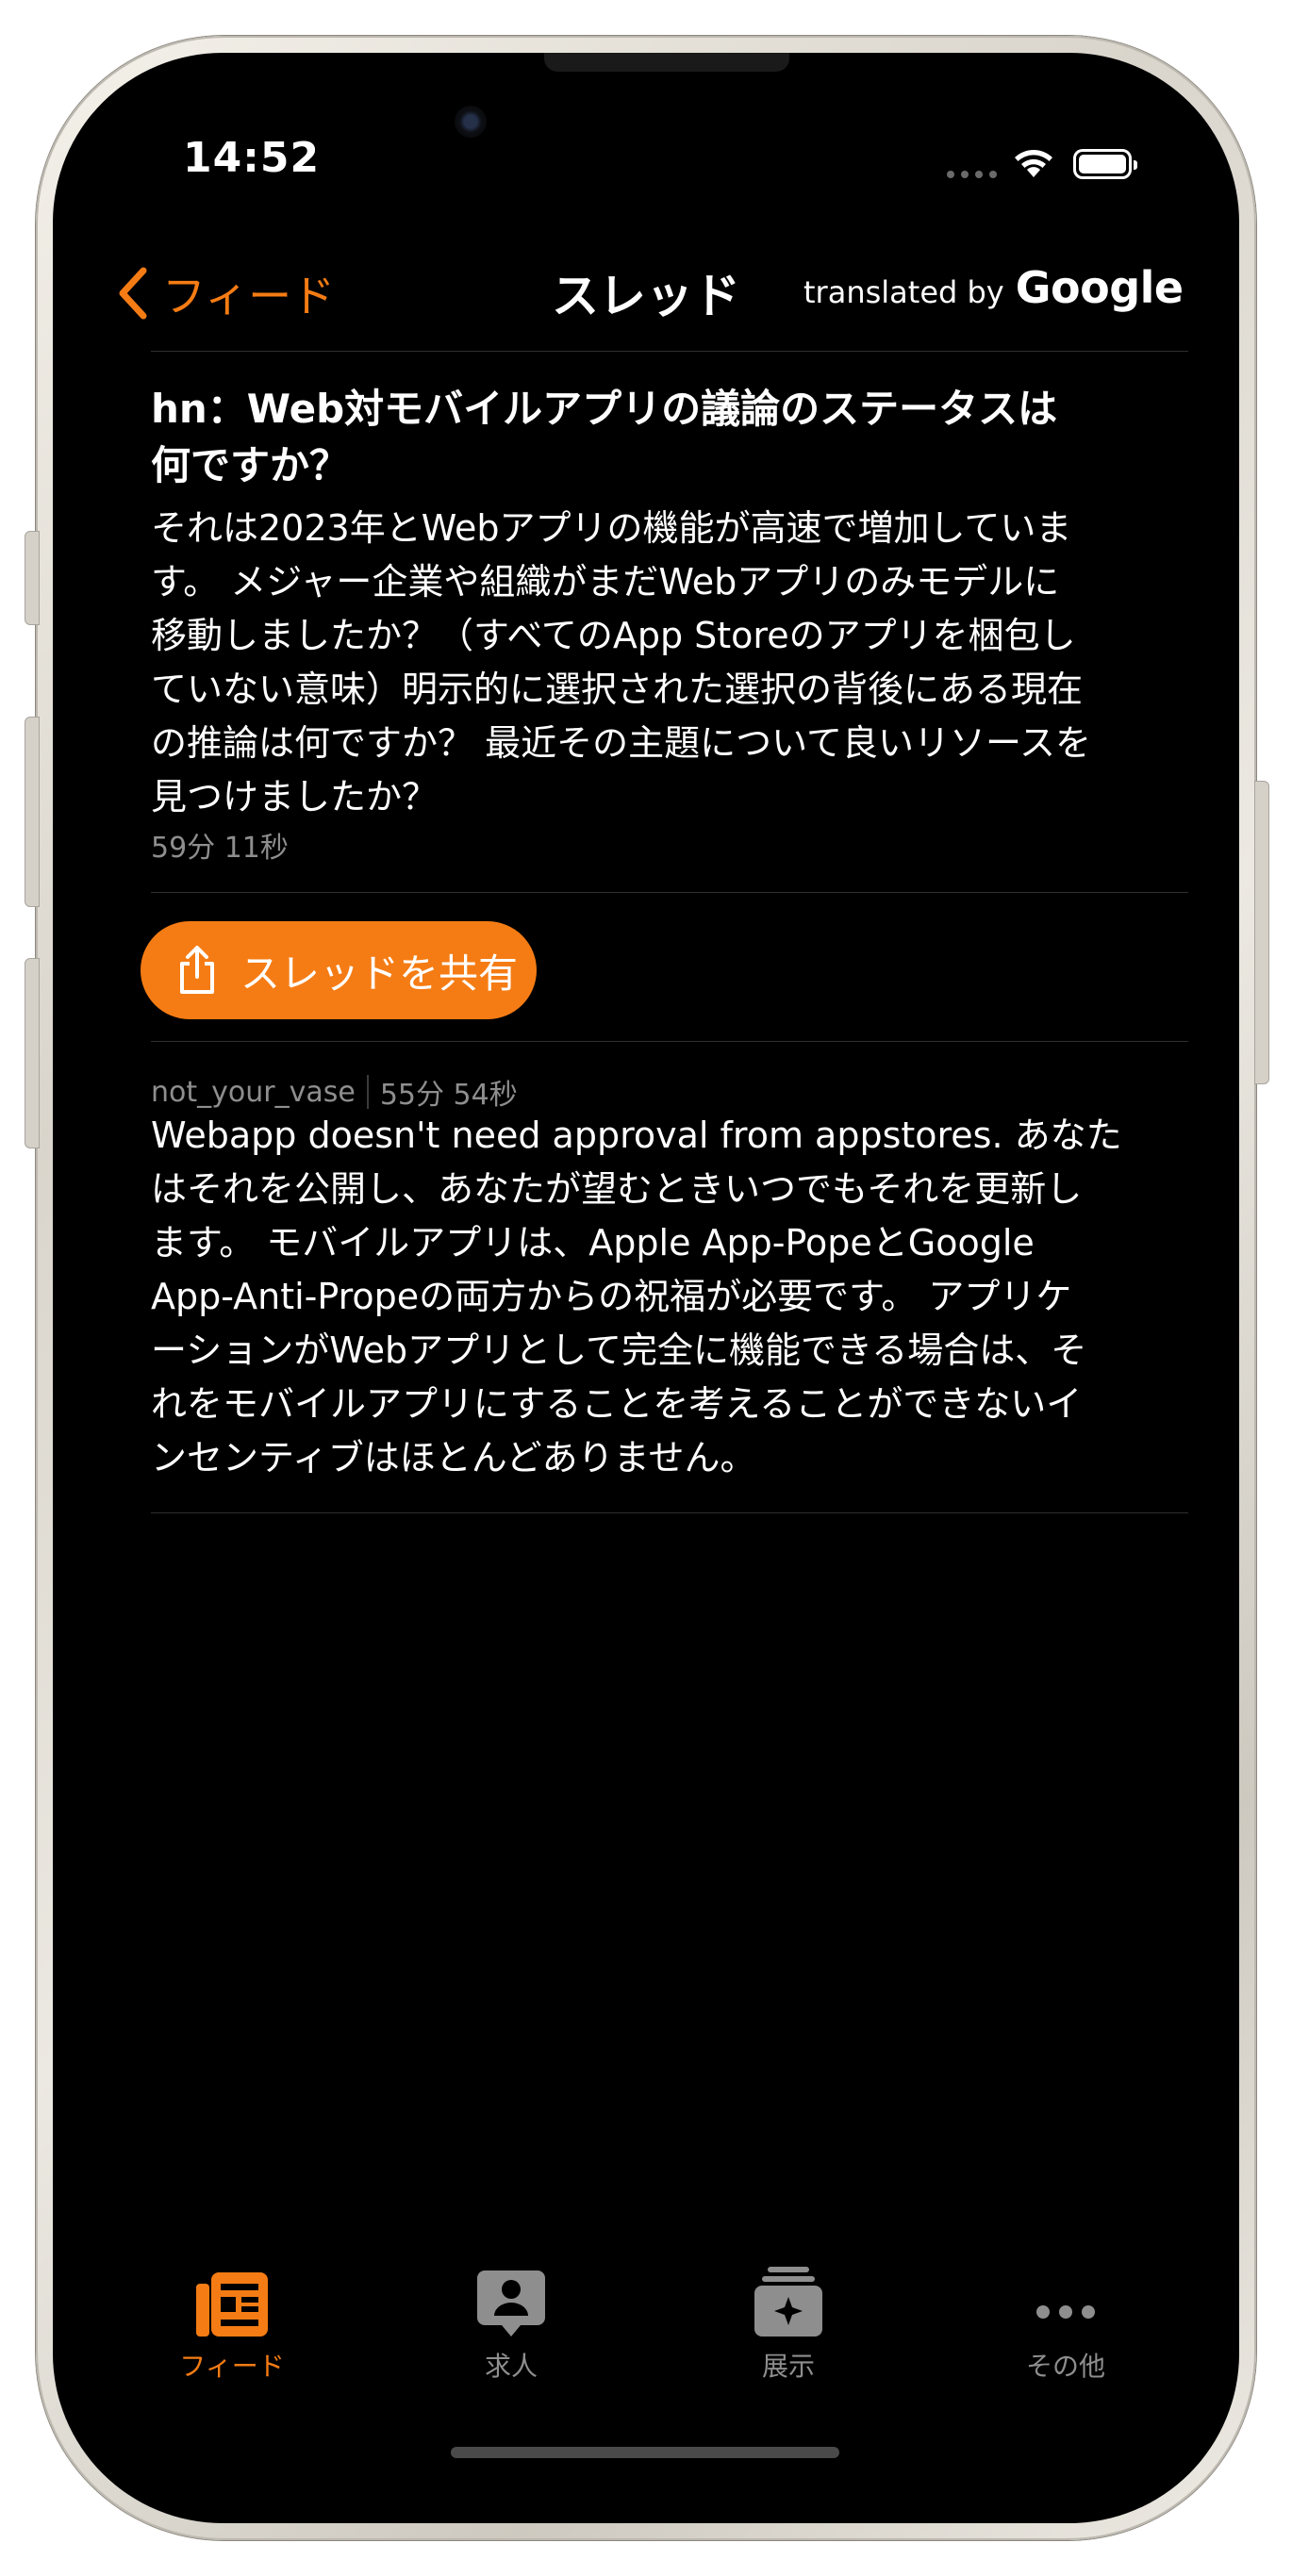 The width and height of the screenshot is (1292, 2576). Describe the element at coordinates (669, 1041) in the screenshot. I see `share-divider` at that location.